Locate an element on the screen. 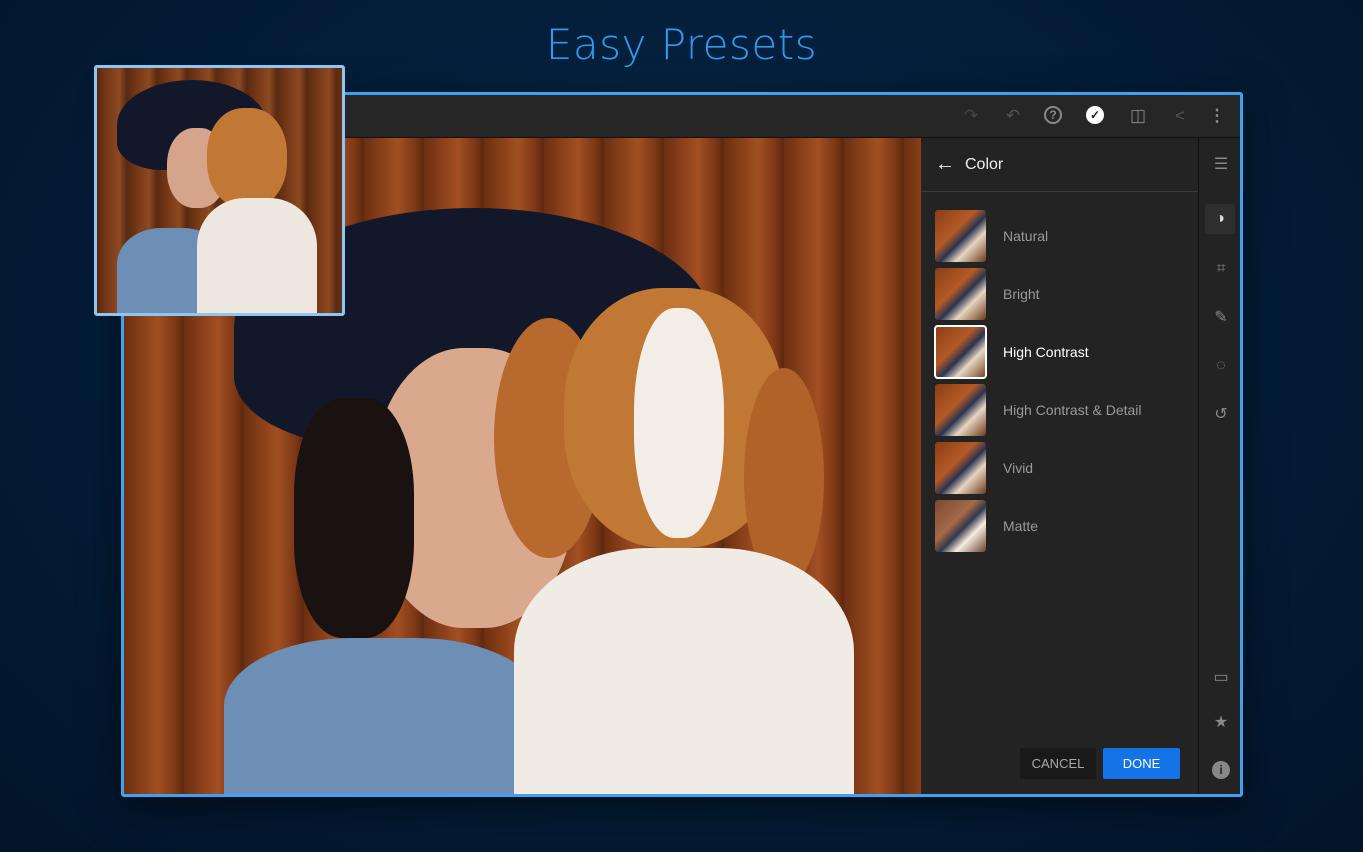 The width and height of the screenshot is (1363, 852). preset-label: Matte is located at coordinates (1021, 526).